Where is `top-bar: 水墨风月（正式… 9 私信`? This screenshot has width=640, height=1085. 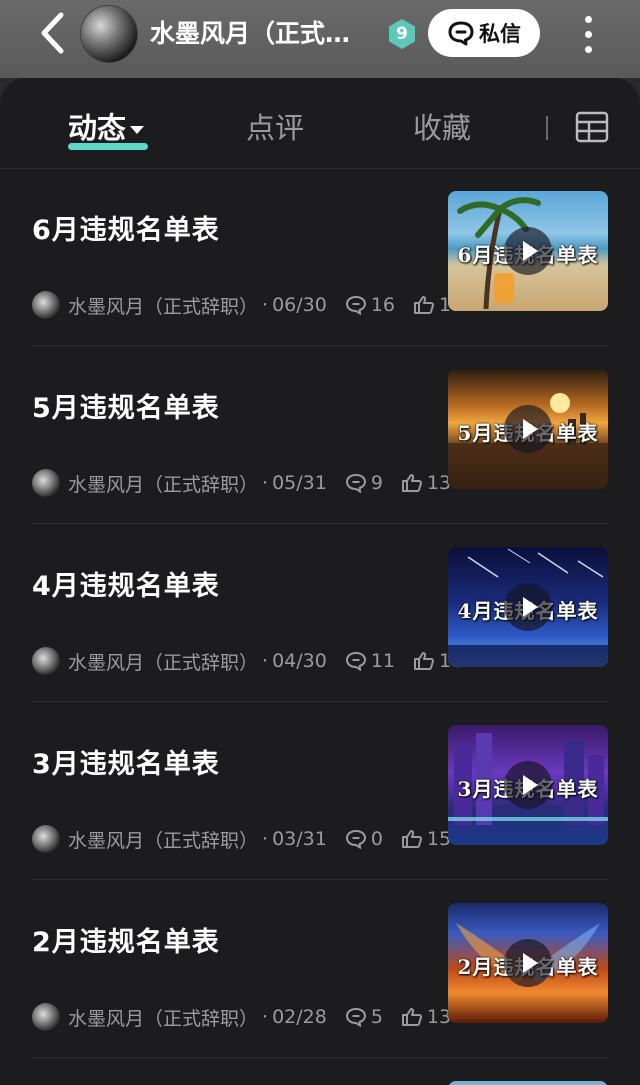 top-bar: 水墨风月（正式… 9 私信 is located at coordinates (320, 39).